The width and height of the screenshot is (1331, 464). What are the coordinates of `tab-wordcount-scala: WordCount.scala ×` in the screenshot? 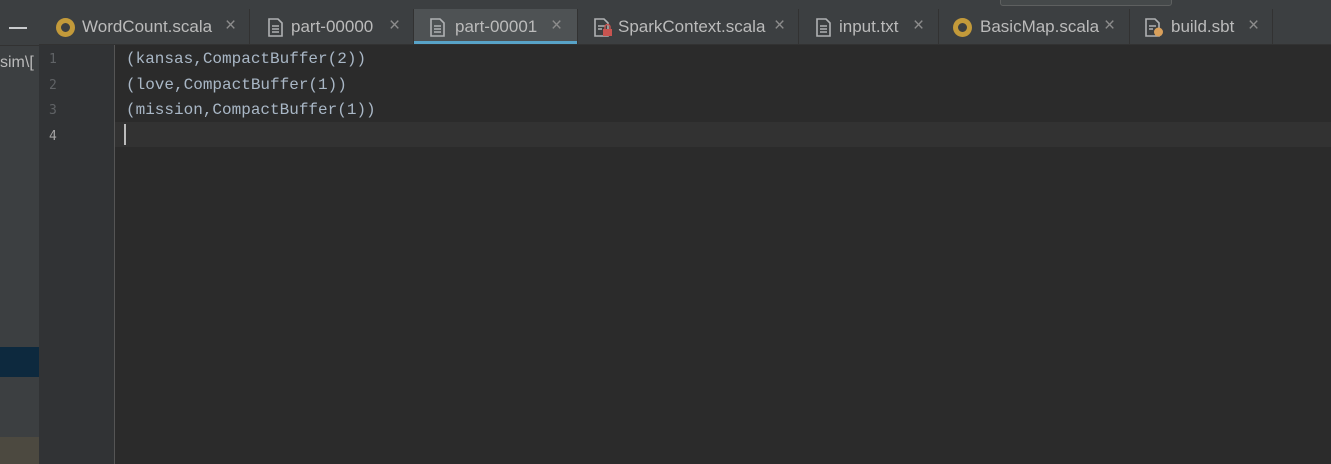 It's located at (144, 26).